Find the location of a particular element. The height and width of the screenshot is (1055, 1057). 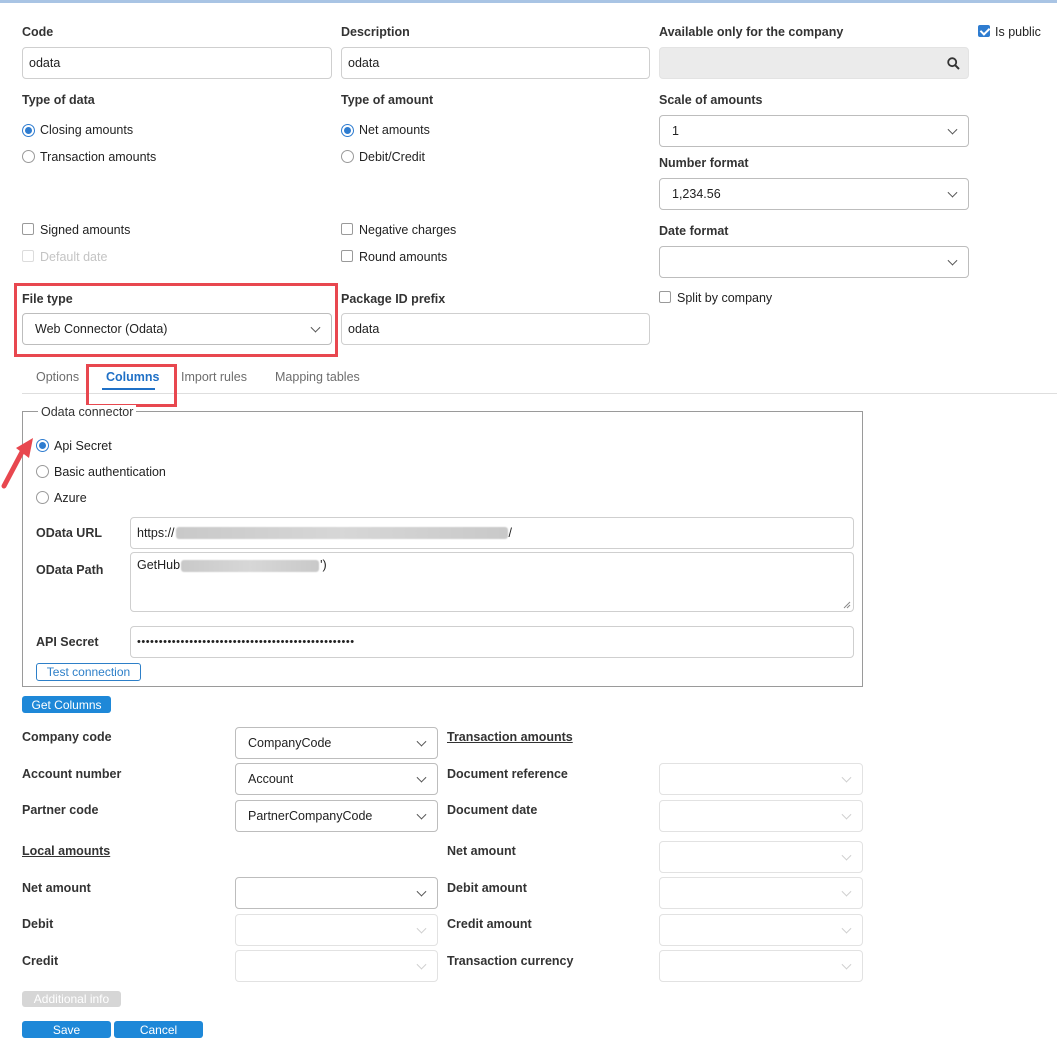

signed-amounts-checkbox is located at coordinates (28, 229).